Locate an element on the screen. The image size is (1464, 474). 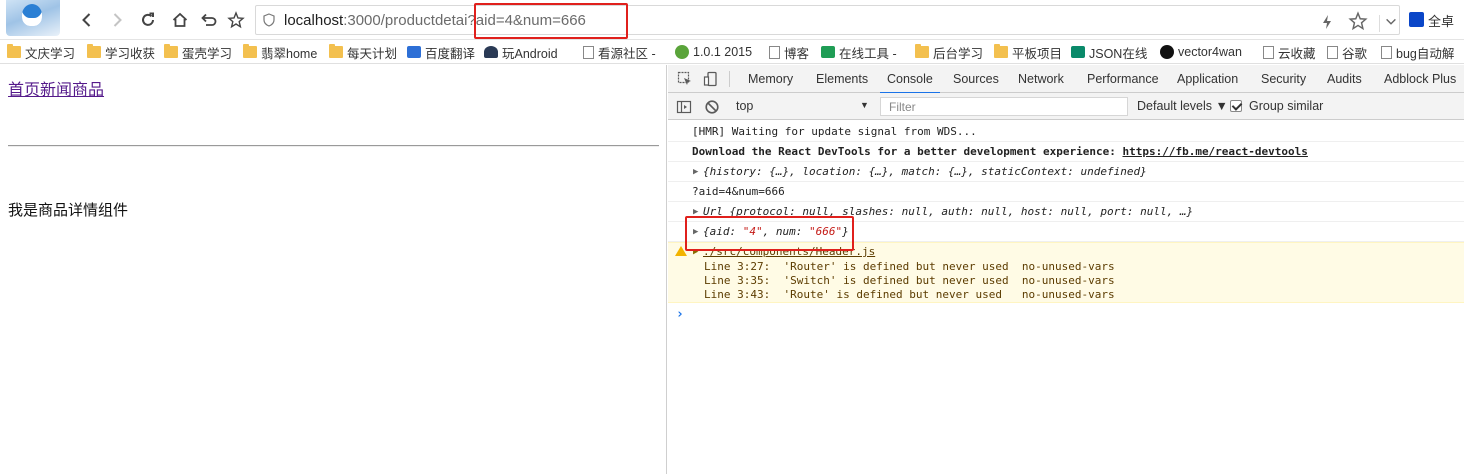
clear-console-button is located at coordinates (712, 107).